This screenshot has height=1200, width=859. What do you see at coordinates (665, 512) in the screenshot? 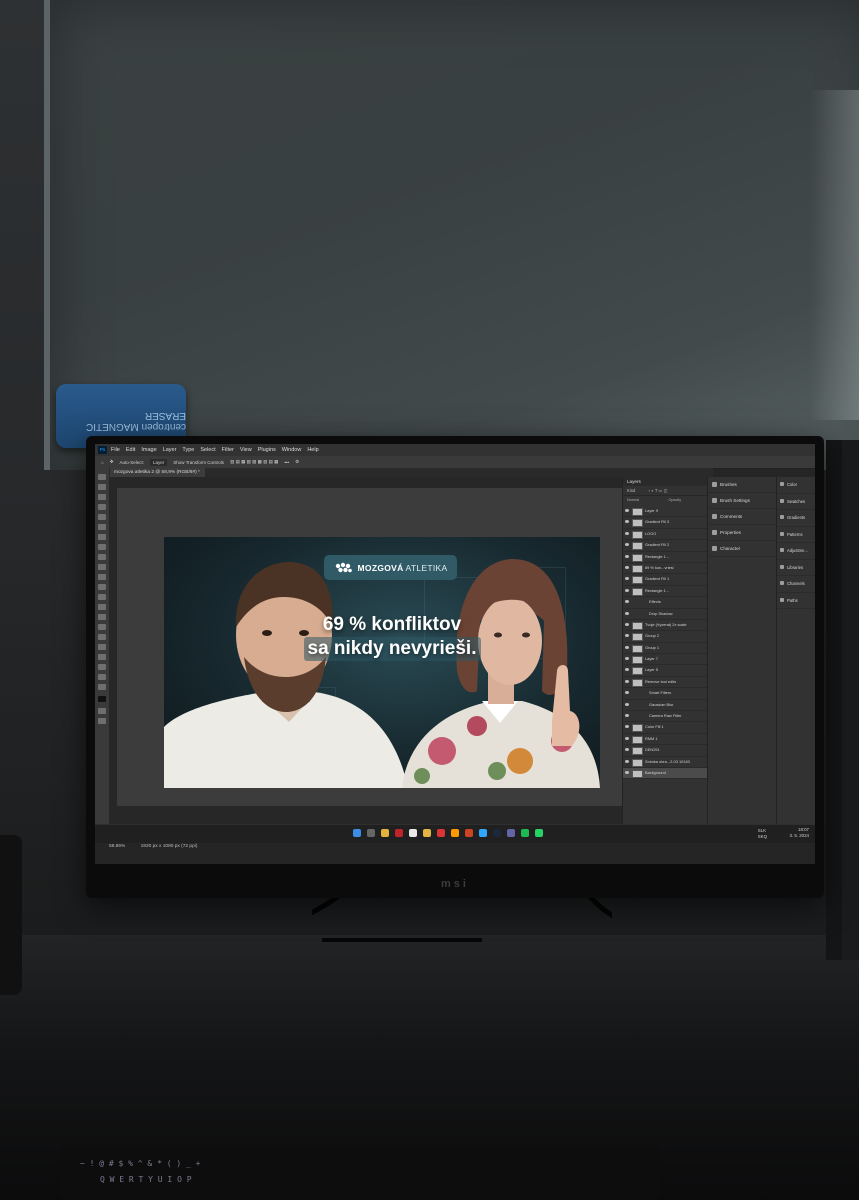
I see `layer-row: Layer 9` at bounding box center [665, 512].